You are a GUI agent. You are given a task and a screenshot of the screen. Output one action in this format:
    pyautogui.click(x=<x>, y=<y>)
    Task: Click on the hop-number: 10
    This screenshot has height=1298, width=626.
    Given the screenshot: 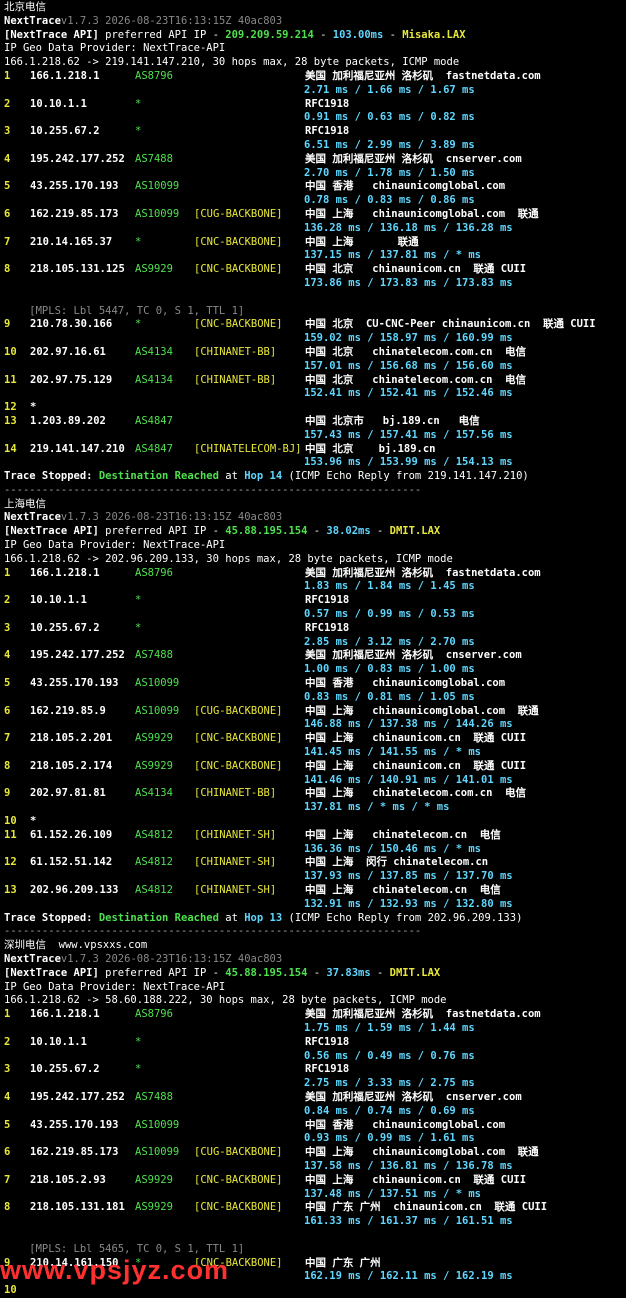 What is the action you would take?
    pyautogui.click(x=10, y=821)
    